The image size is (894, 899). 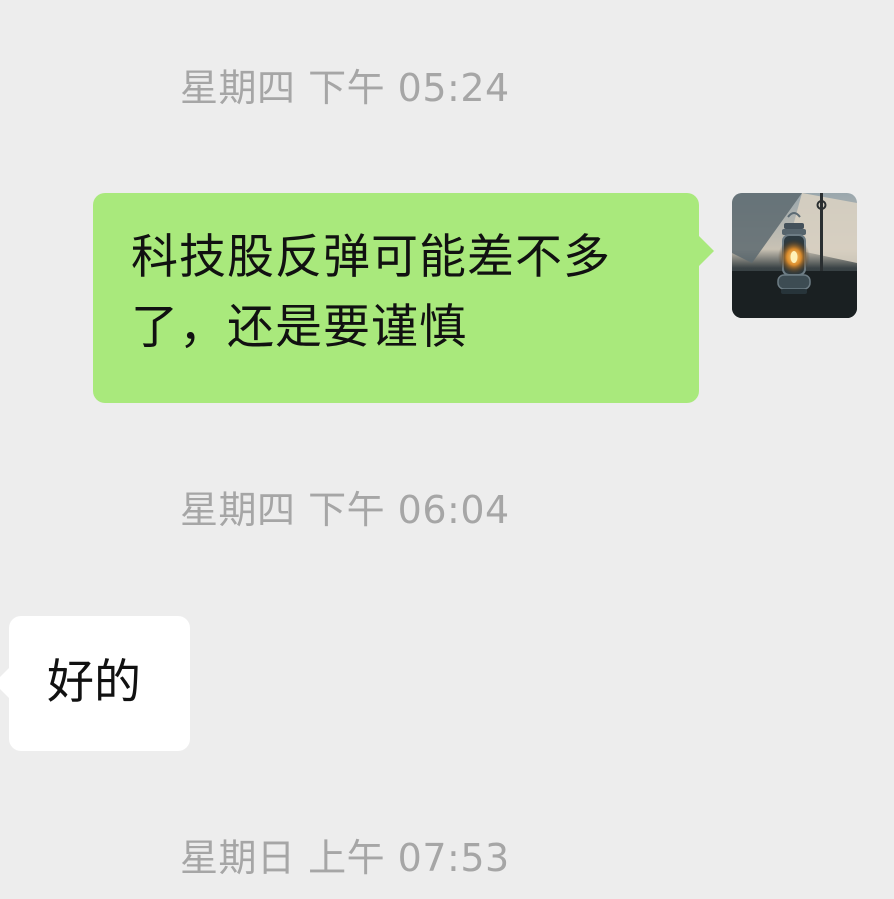 What do you see at coordinates (345, 858) in the screenshot?
I see `message-timestamp: 星期日 上午 07:53` at bounding box center [345, 858].